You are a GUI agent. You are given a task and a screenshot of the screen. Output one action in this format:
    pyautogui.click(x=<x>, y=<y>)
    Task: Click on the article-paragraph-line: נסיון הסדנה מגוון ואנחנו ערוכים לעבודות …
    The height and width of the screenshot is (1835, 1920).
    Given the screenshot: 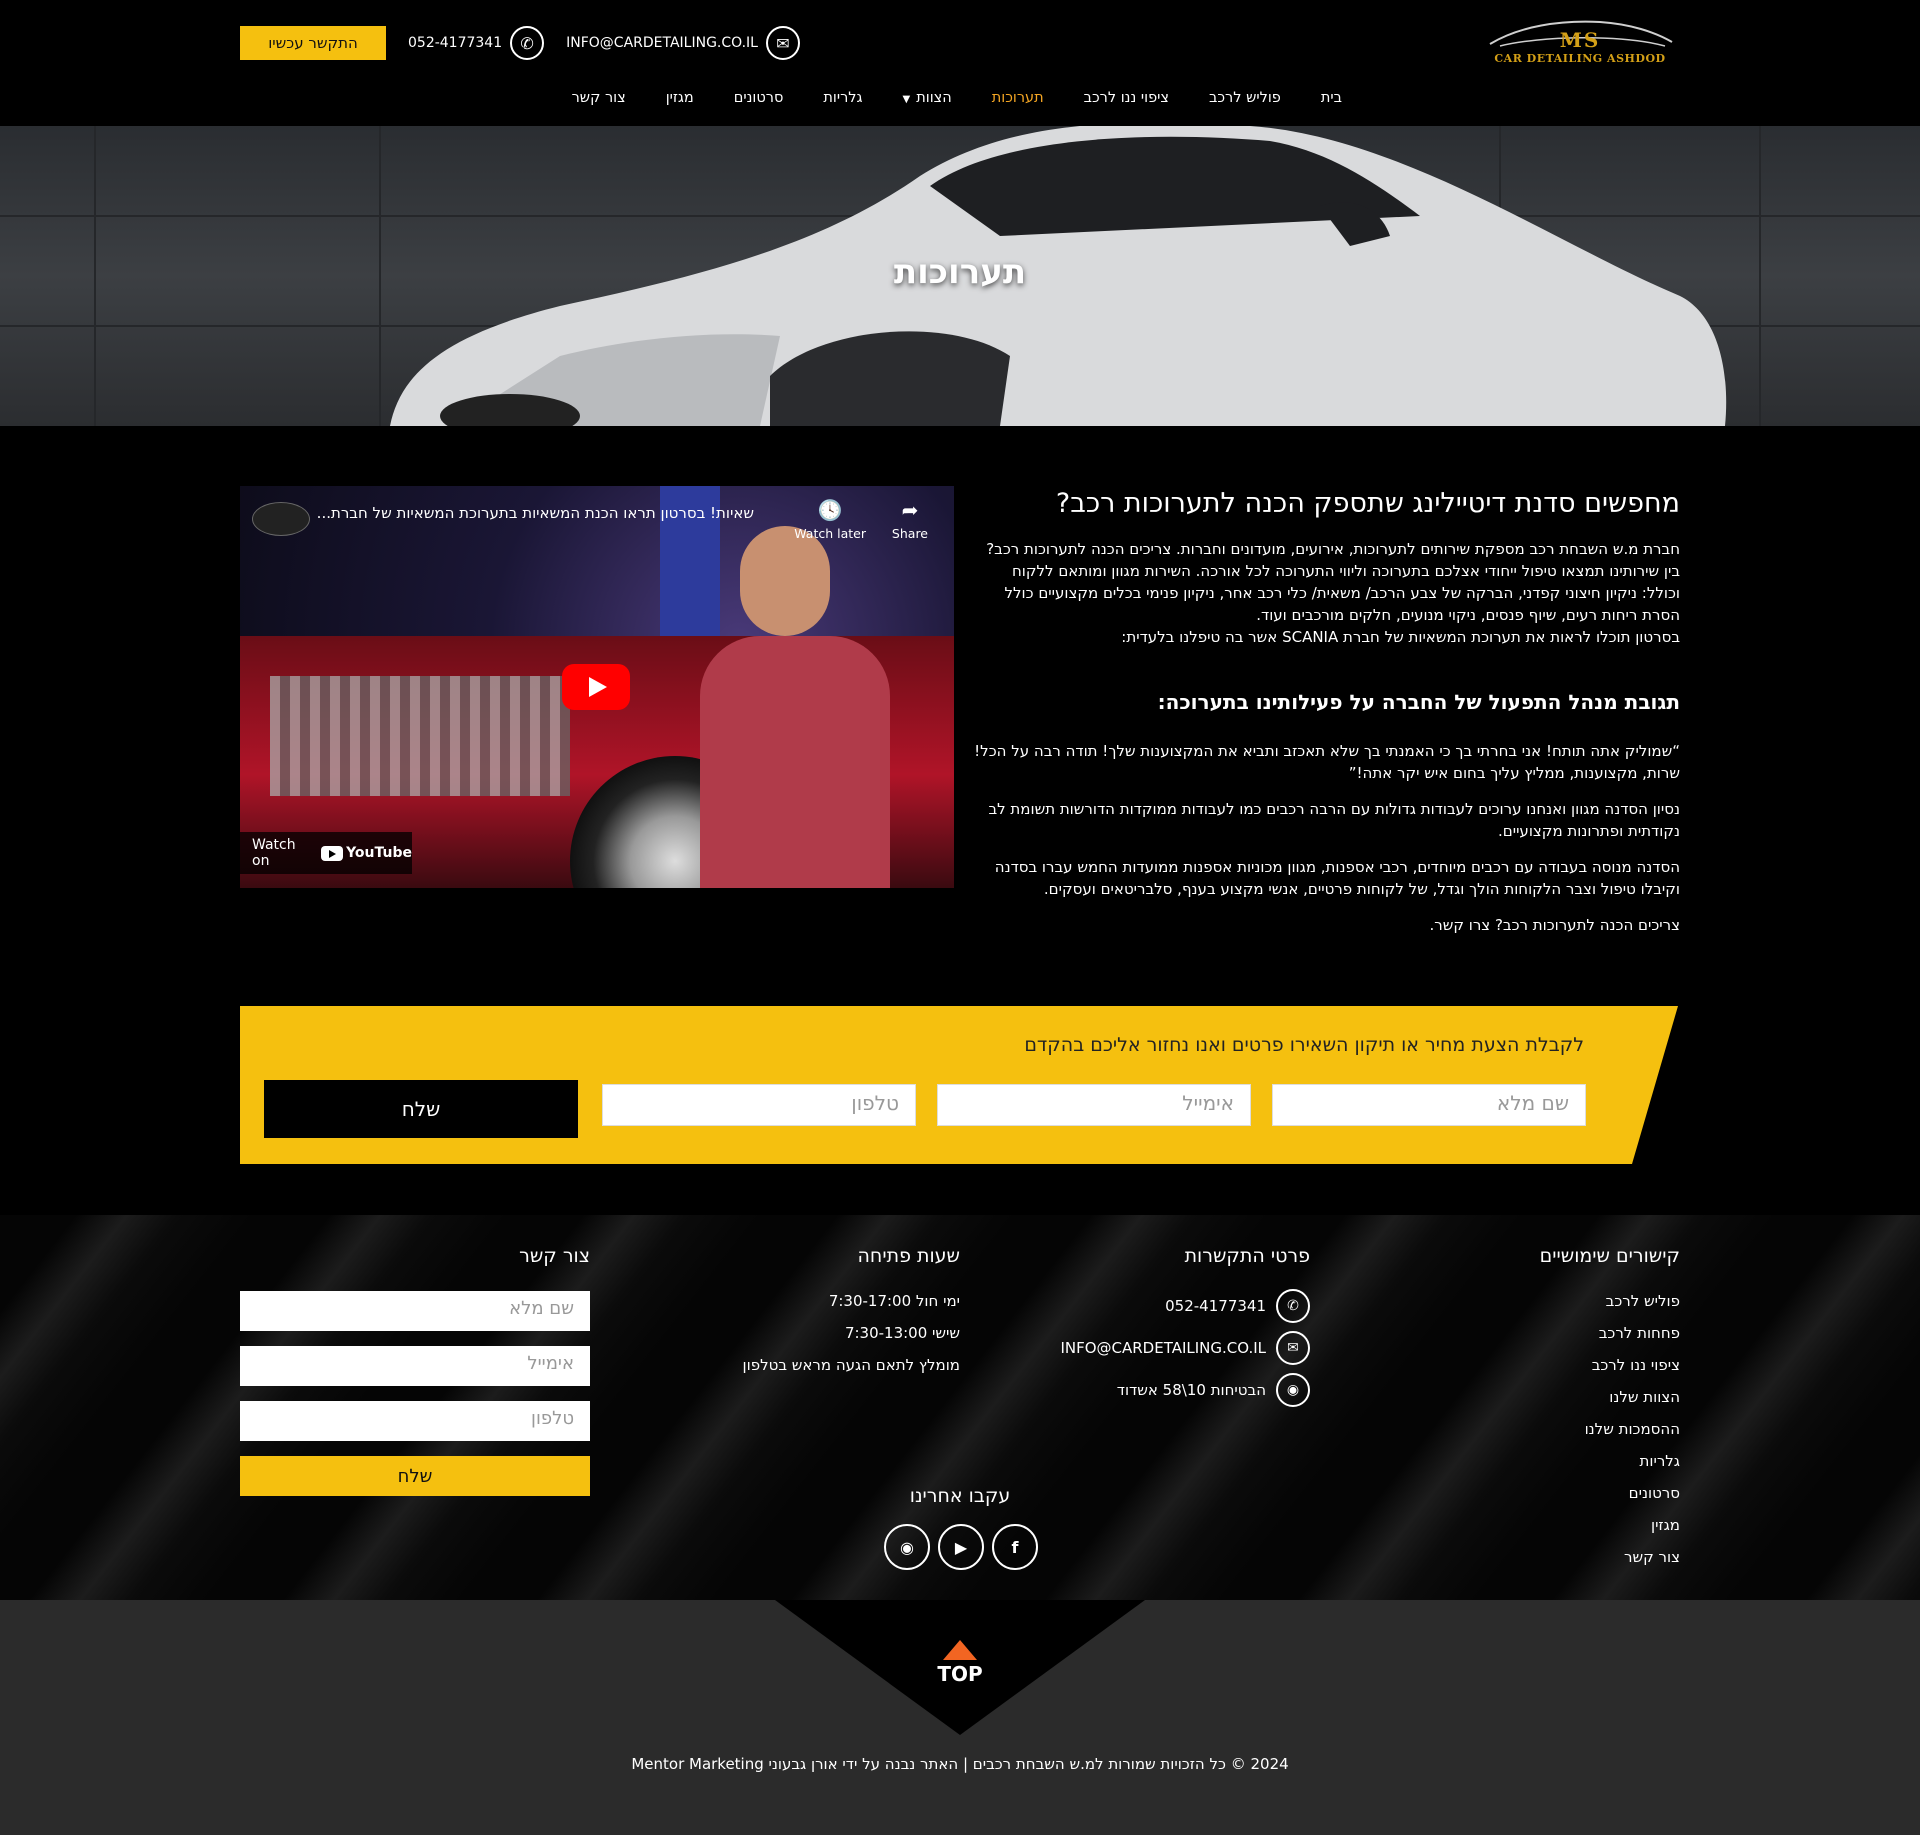 What is the action you would take?
    pyautogui.click(x=1334, y=809)
    